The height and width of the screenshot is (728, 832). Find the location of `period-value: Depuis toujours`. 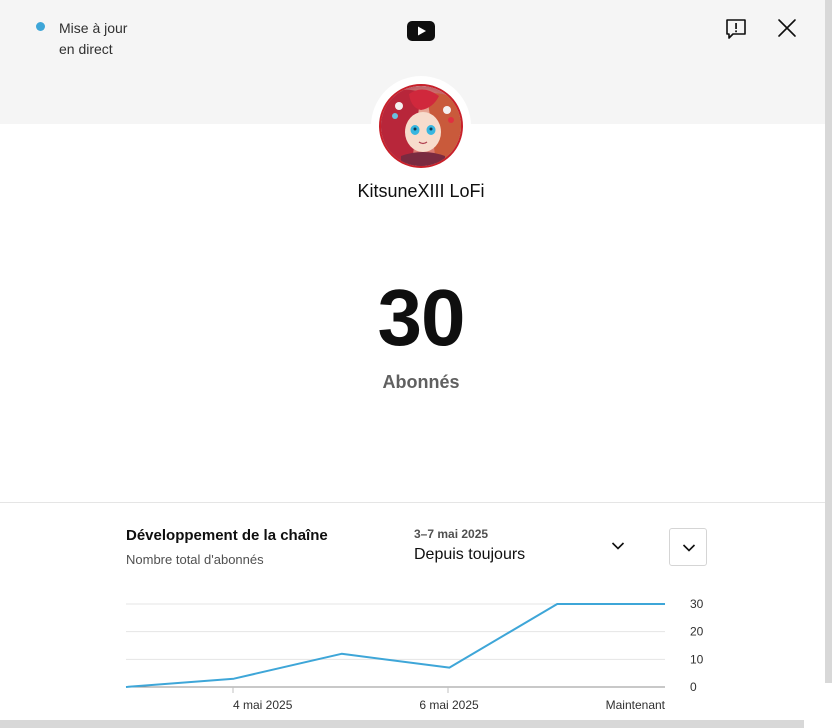

period-value: Depuis toujours is located at coordinates (470, 554).